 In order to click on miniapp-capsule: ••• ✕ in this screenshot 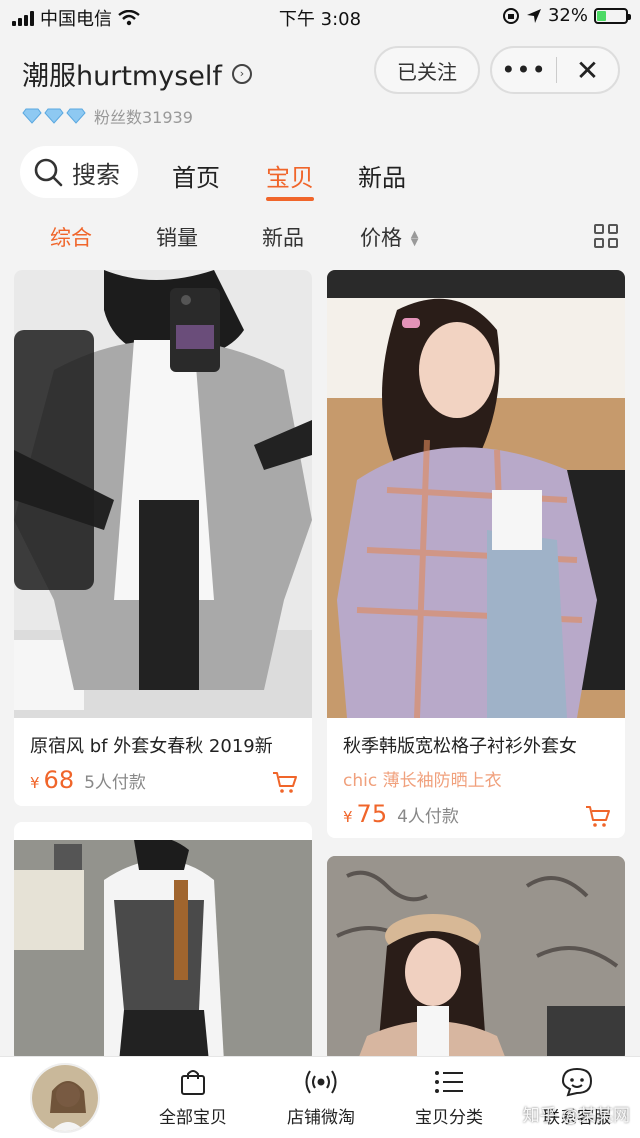, I will do `click(555, 70)`.